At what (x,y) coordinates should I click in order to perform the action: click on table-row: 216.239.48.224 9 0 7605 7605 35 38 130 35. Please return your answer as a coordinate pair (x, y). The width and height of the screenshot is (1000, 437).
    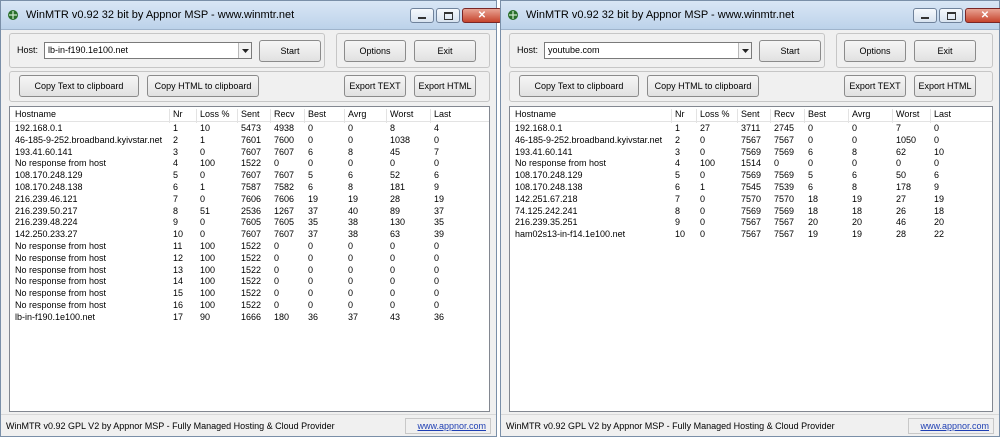
    Looking at the image, I should click on (249, 223).